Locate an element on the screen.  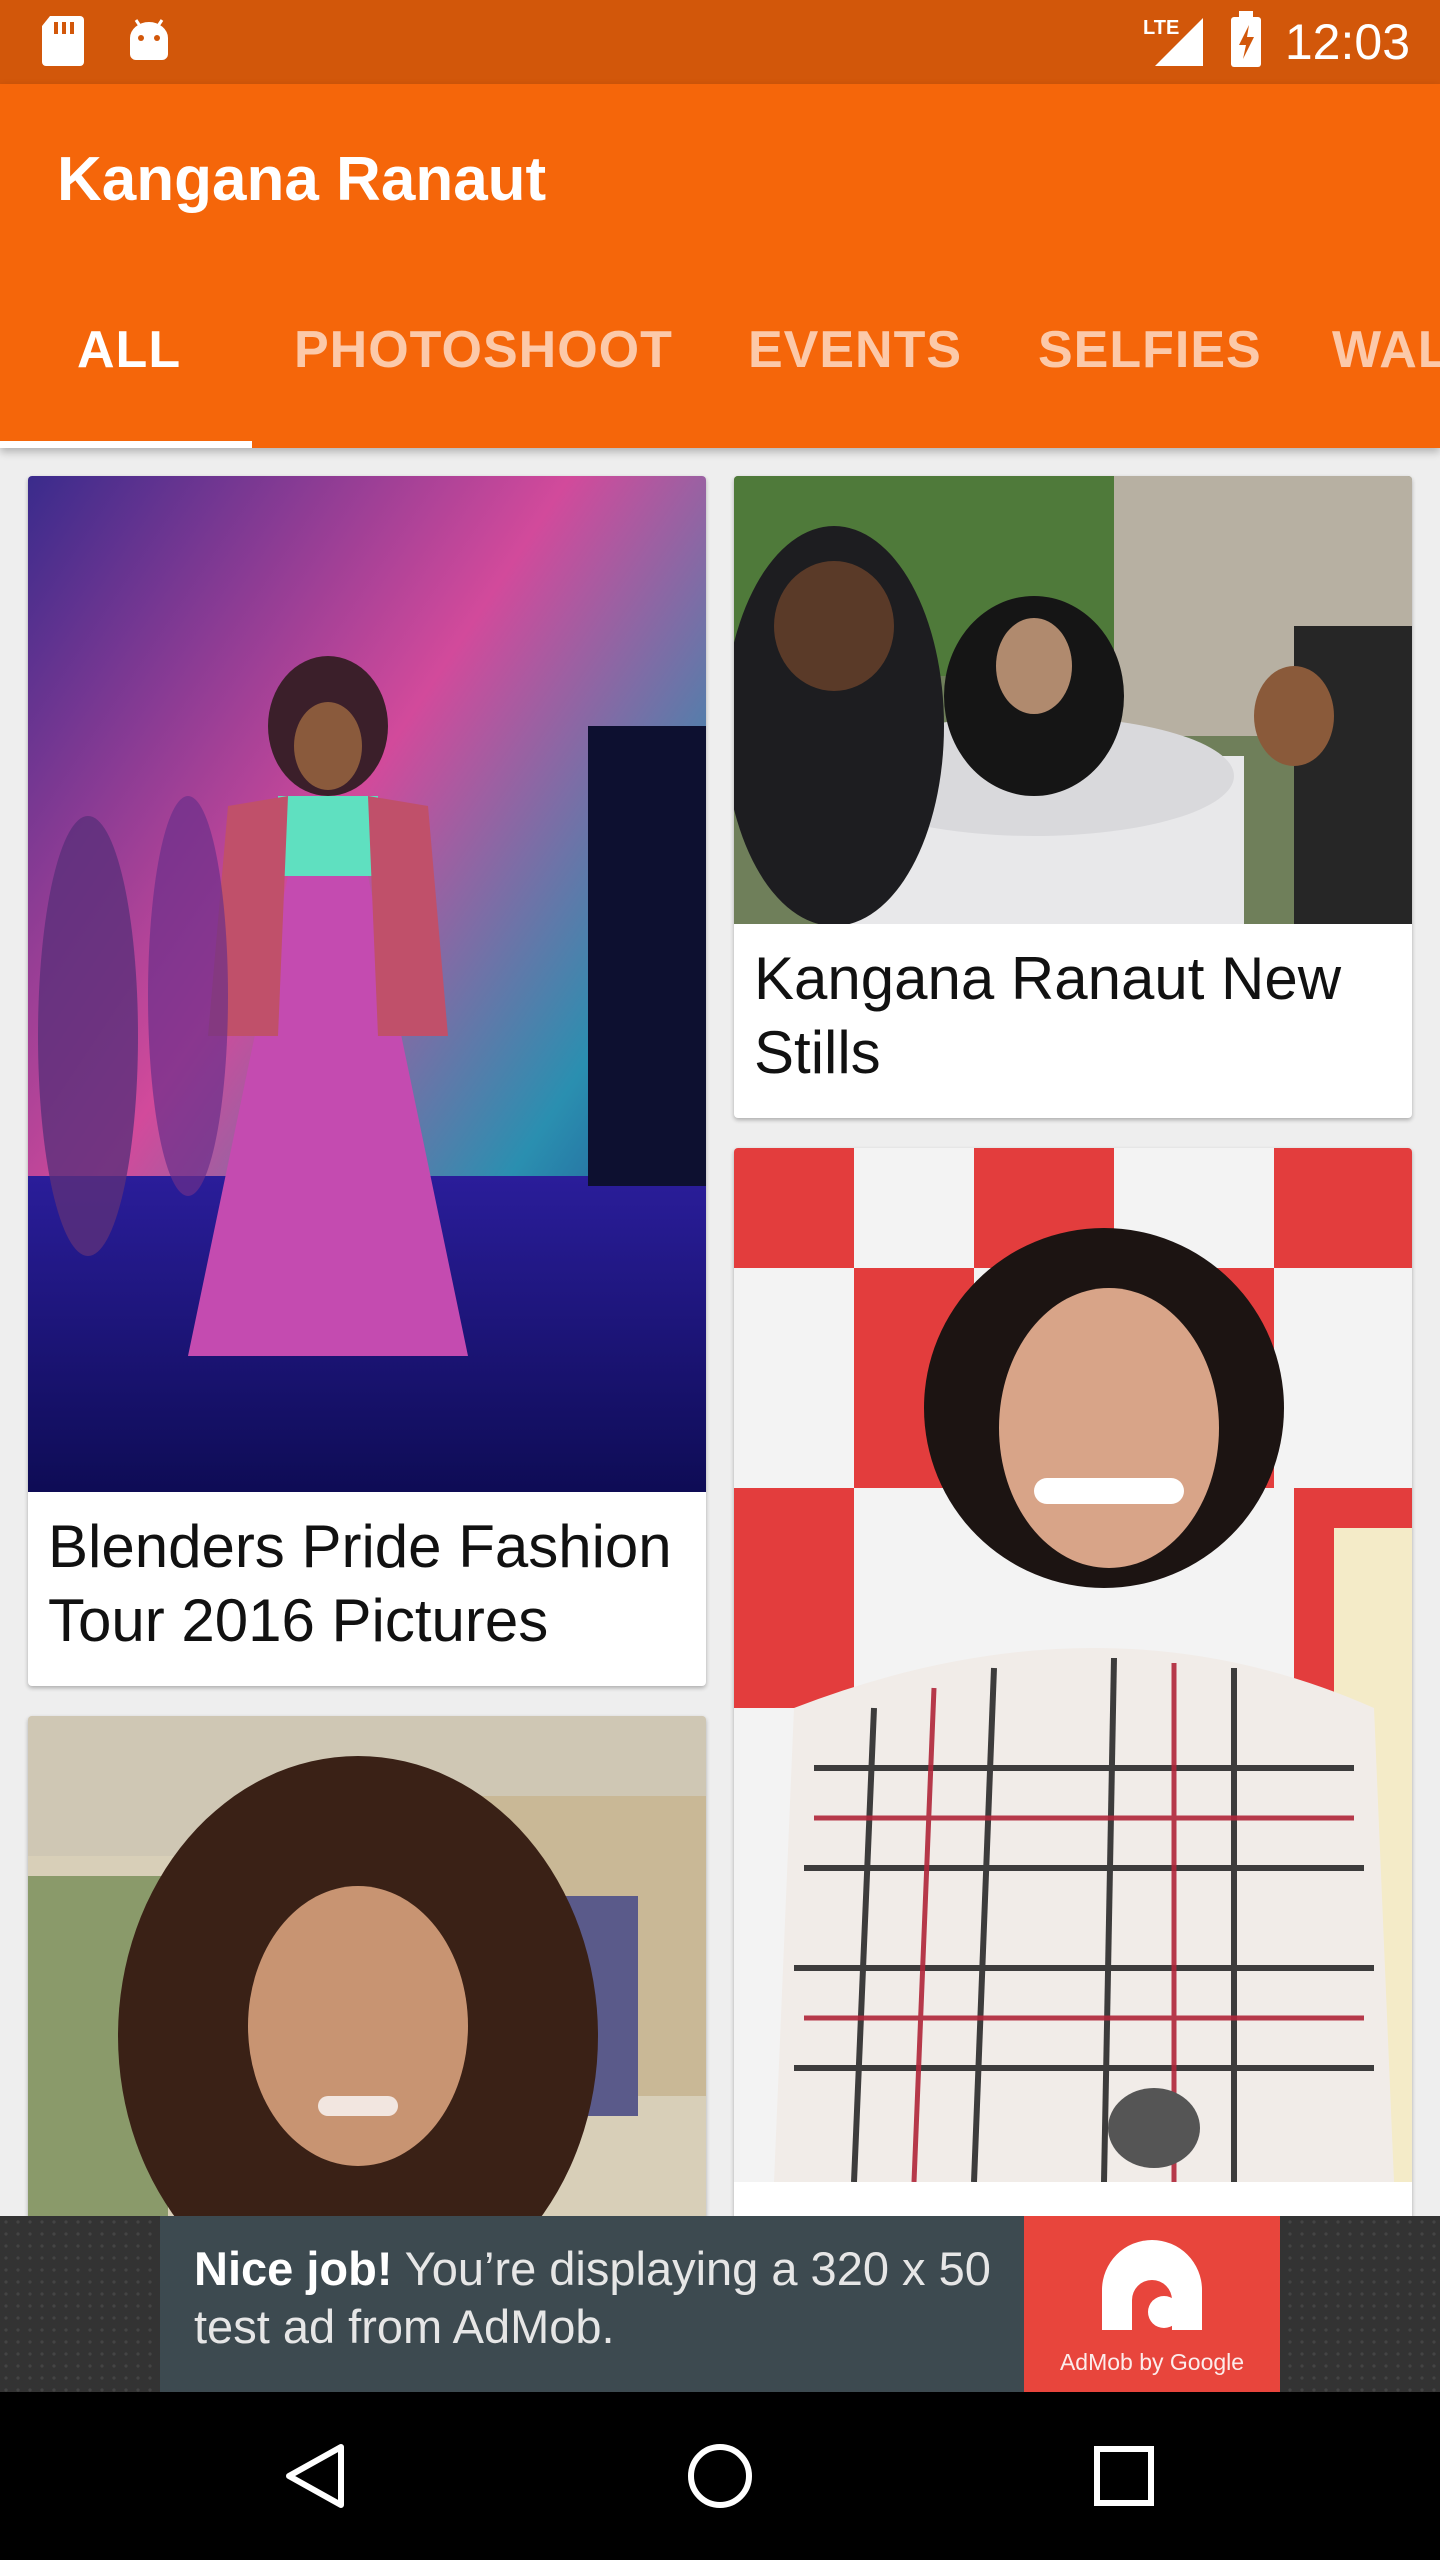
curly-hair-portrait-photo is located at coordinates (367, 1976).